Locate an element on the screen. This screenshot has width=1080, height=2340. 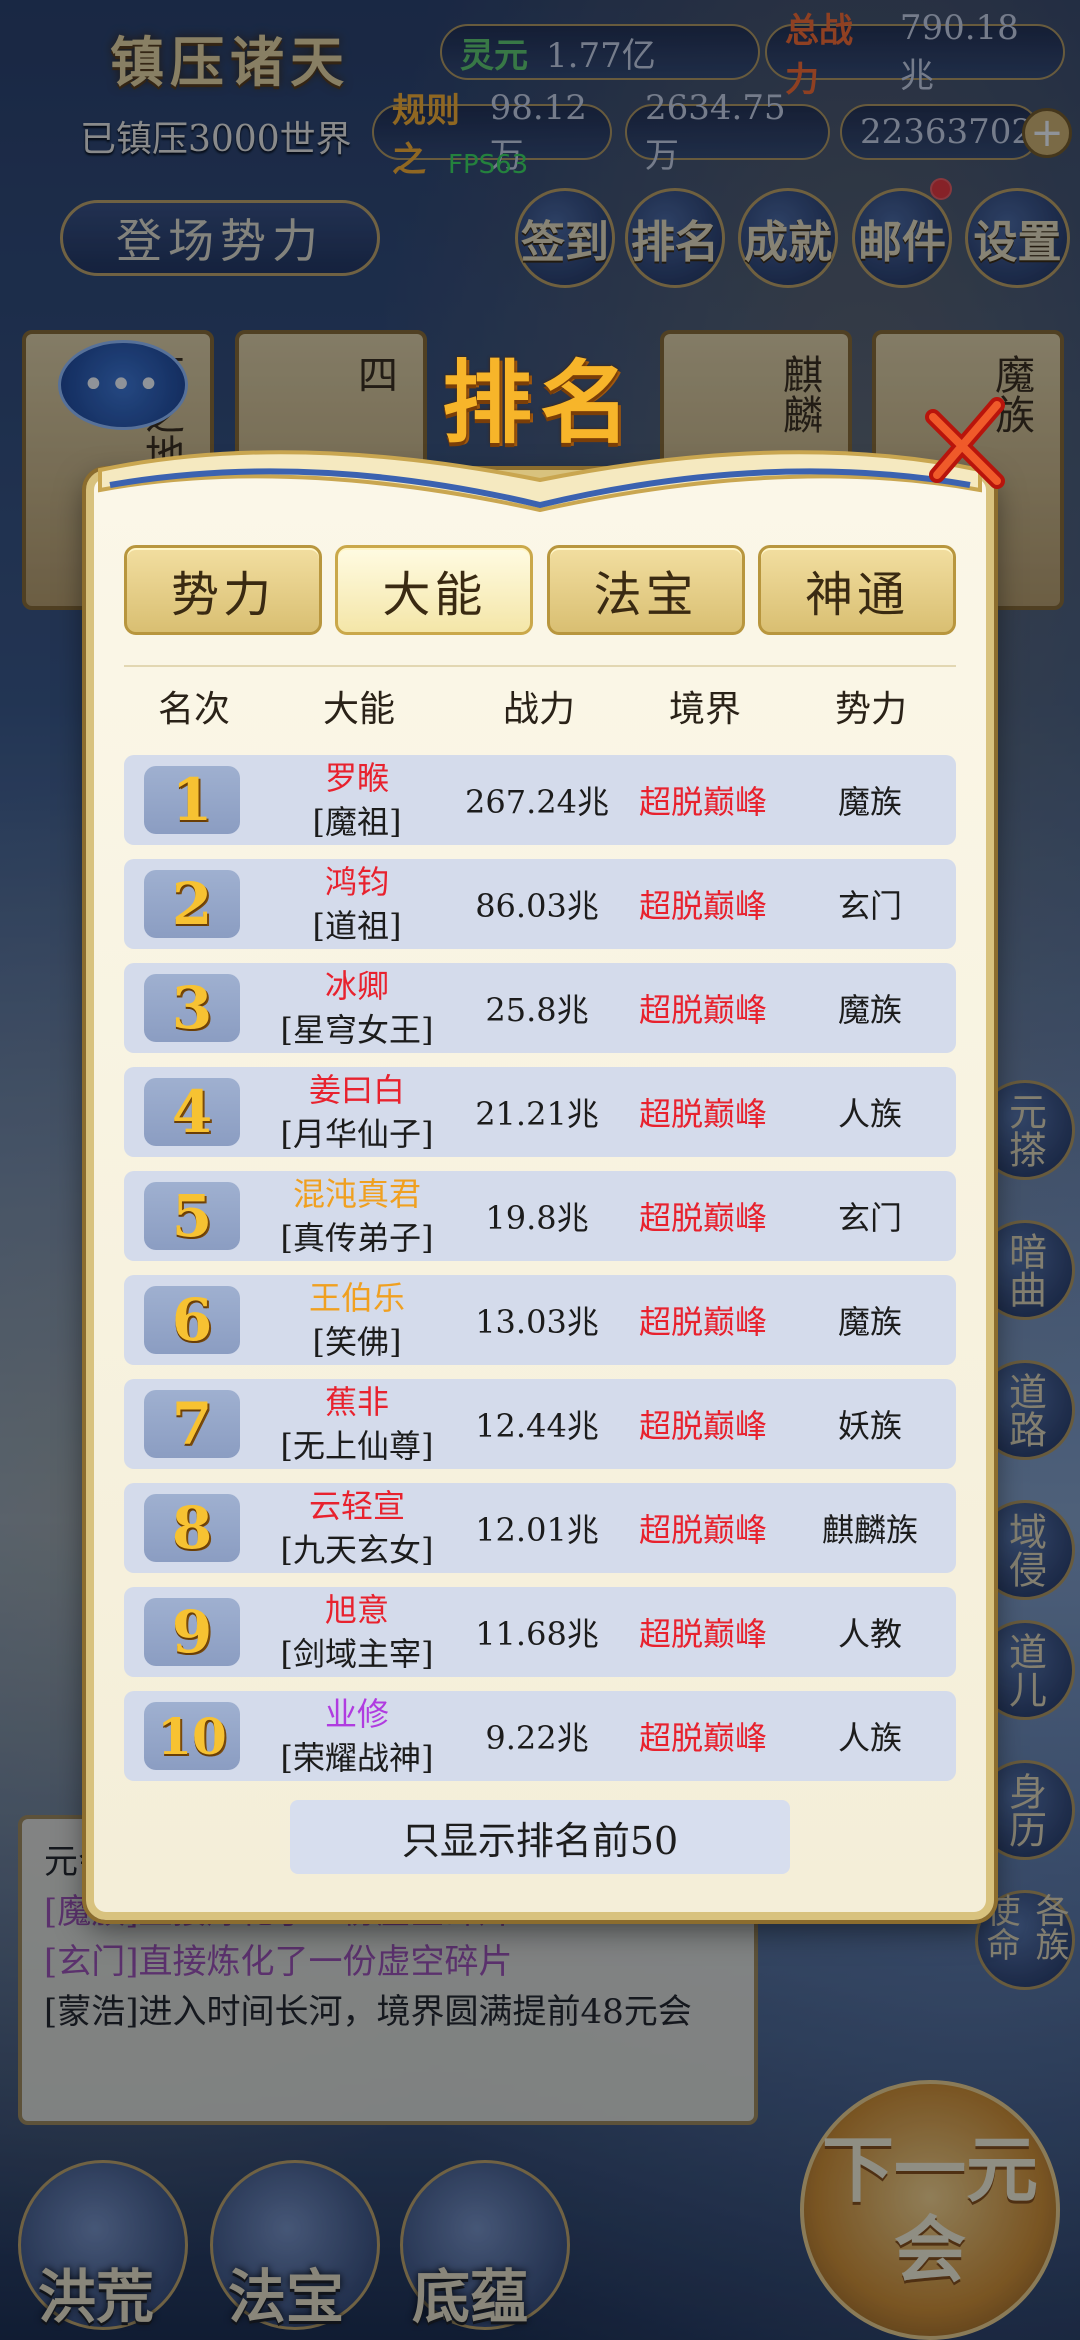
faction-value: 人教 is located at coordinates (869, 1634).